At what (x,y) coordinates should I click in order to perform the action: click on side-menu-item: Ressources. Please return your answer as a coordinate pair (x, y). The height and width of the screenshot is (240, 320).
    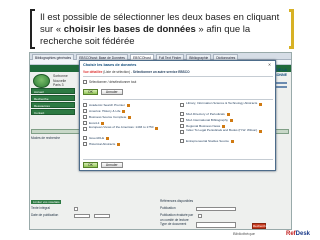
    Looking at the image, I should click on (53, 105).